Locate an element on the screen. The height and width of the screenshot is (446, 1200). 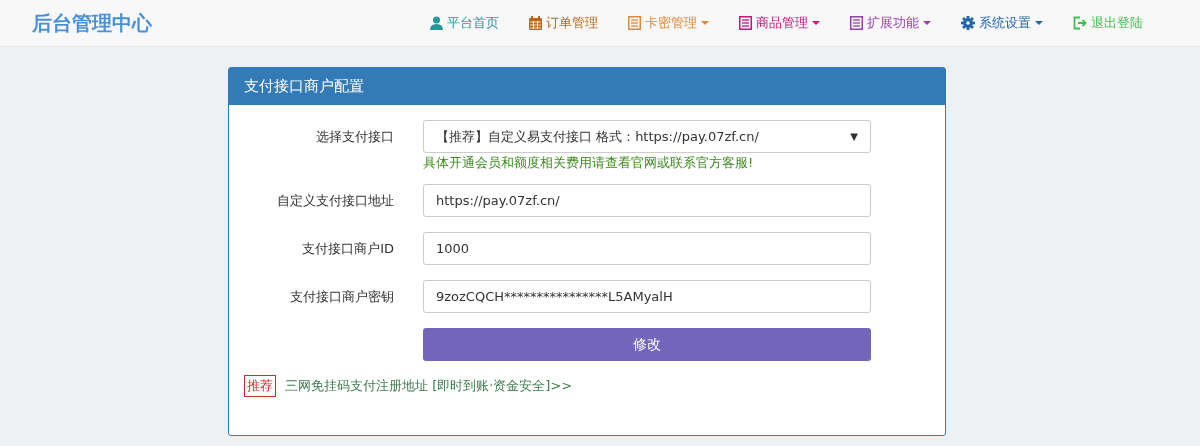
recommend-tag: 推荐 is located at coordinates (260, 386).